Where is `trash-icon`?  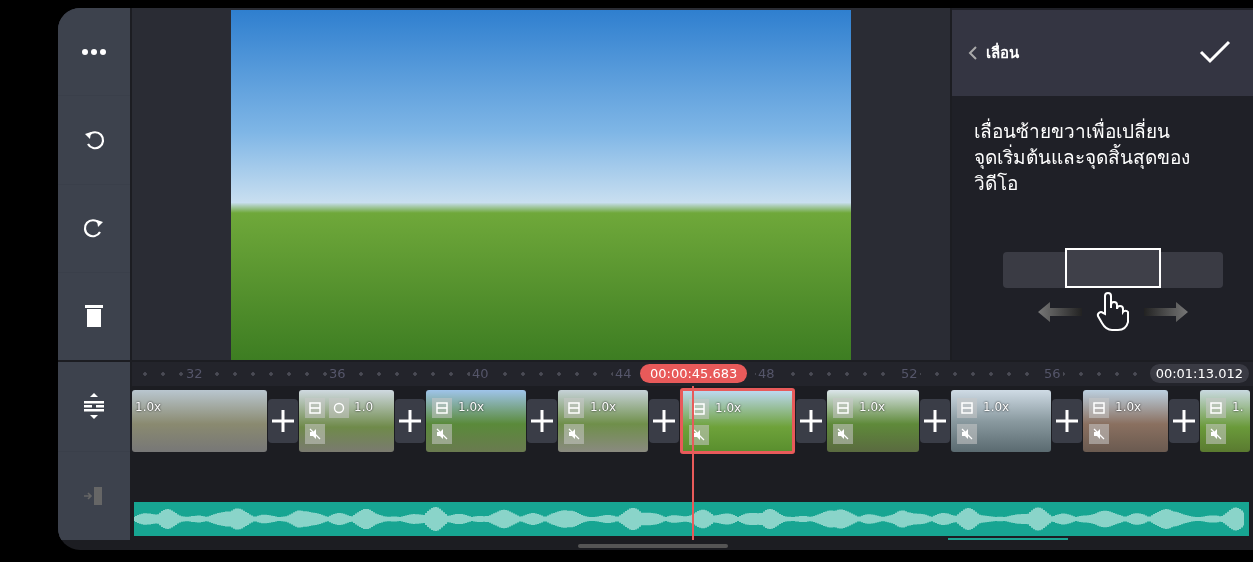 trash-icon is located at coordinates (94, 316).